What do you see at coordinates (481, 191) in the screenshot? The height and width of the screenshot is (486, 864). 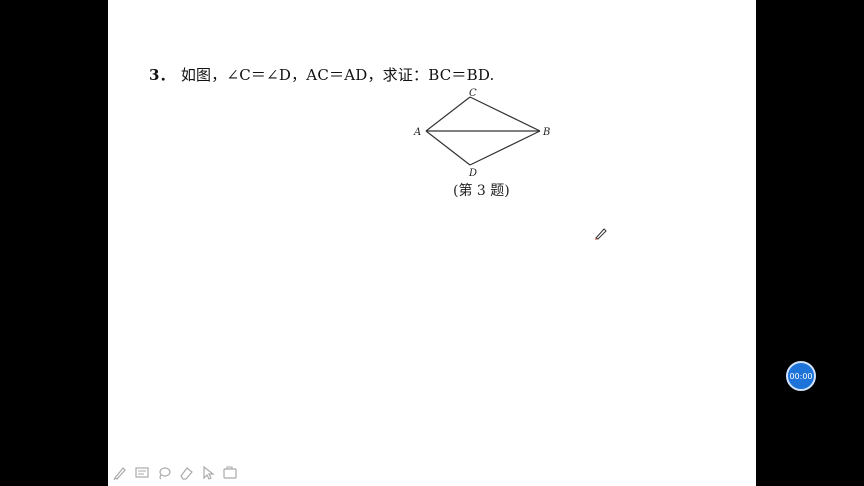 I see `figure-caption: (第 3 题)` at bounding box center [481, 191].